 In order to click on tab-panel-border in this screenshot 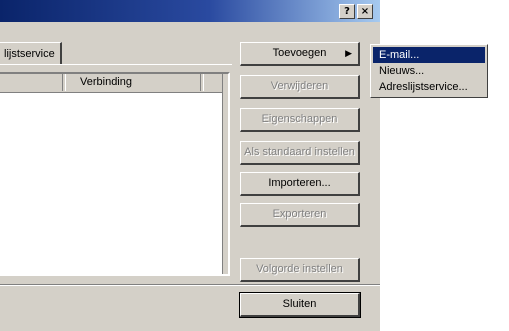, I will do `click(116, 64)`.